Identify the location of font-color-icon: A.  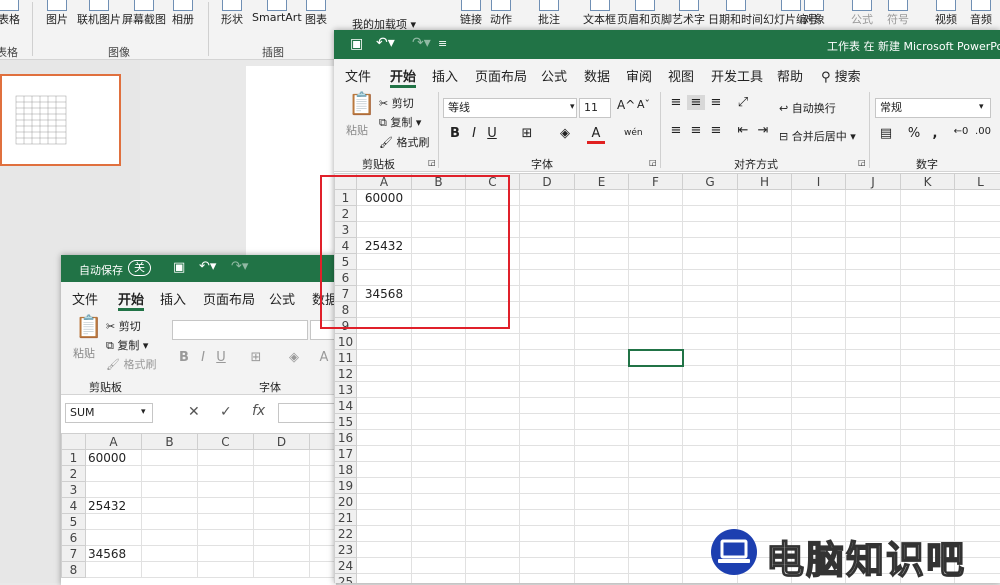
(324, 357).